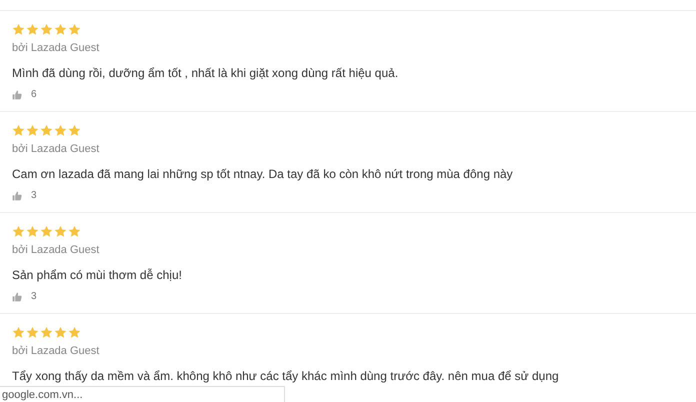 Image resolution: width=696 pixels, height=402 pixels. What do you see at coordinates (286, 376) in the screenshot?
I see `review-text: Tẩy xong thấy da mềm và ẩm. không khô như các tẩy khác mình dùng trước đây. nên mua để sử dụng` at bounding box center [286, 376].